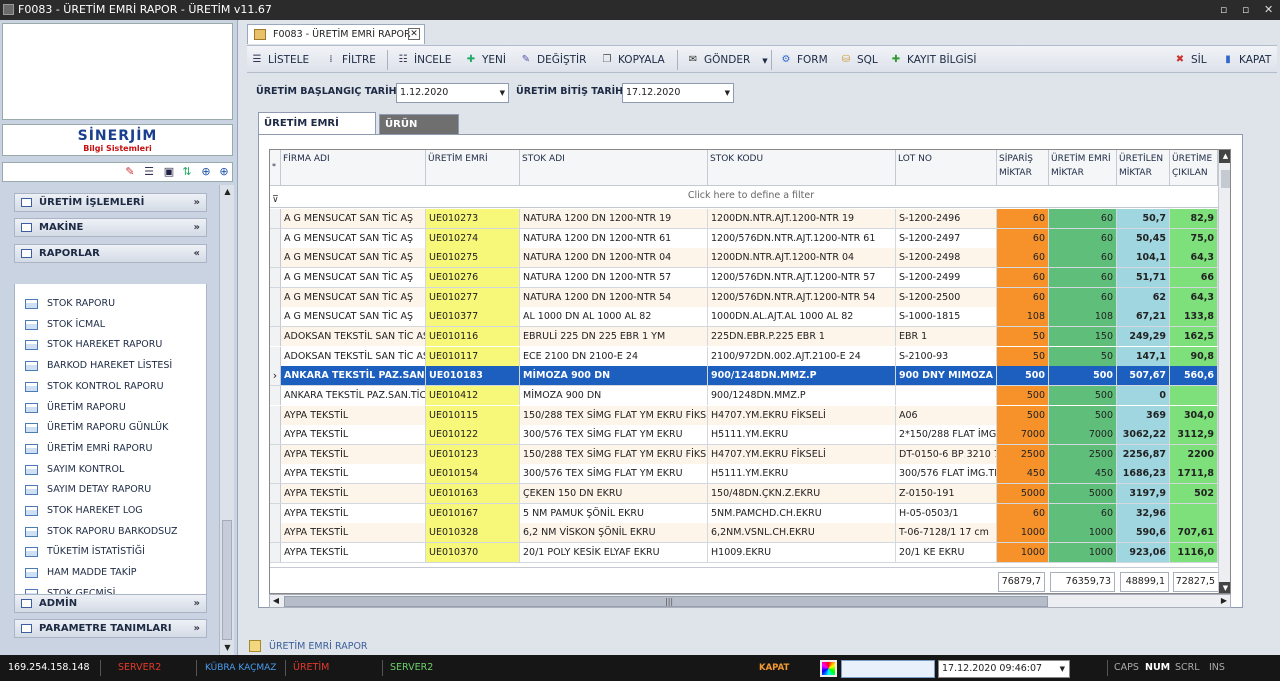 This screenshot has width=1280, height=681. Describe the element at coordinates (414, 34) in the screenshot. I see `close-tab-icon: ✕` at that location.